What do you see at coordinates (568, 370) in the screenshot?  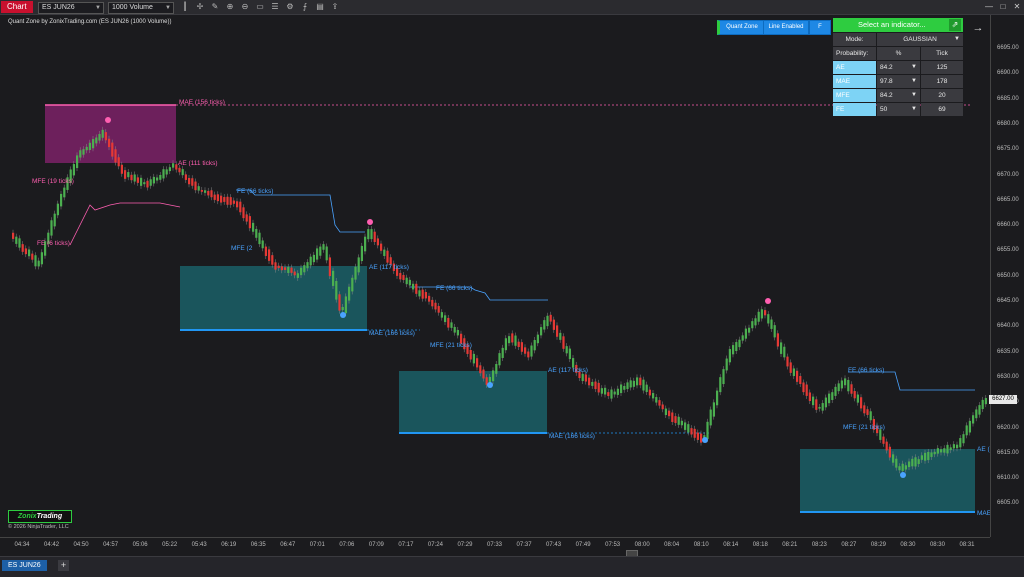 I see `ae-label-3: AE (117 ticks)` at bounding box center [568, 370].